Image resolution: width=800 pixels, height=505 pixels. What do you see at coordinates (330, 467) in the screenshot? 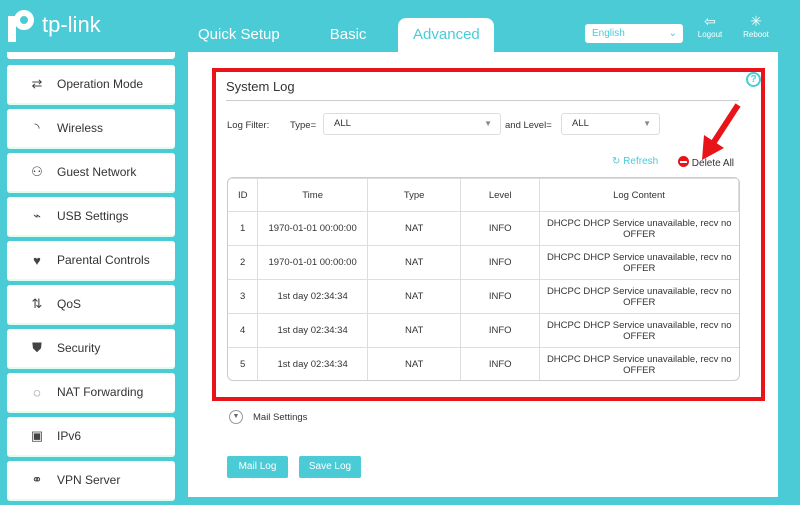
I see `save-log-button: Save Log` at bounding box center [330, 467].